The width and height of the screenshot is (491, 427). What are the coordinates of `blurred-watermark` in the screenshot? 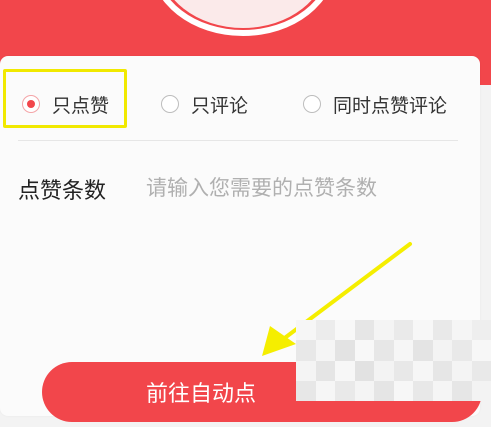 It's located at (393, 360).